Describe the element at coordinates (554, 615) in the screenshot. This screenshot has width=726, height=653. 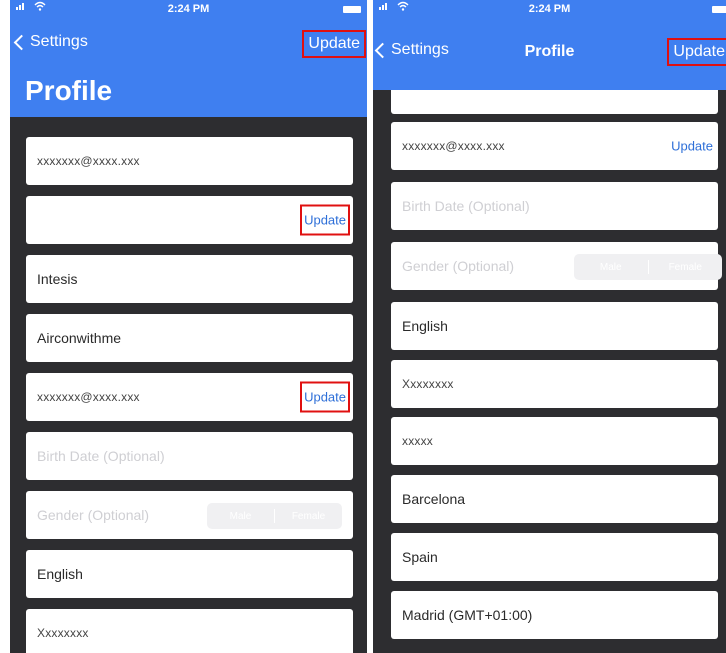
I see `timezone-field: Madrid (GMT+01:00)` at that location.